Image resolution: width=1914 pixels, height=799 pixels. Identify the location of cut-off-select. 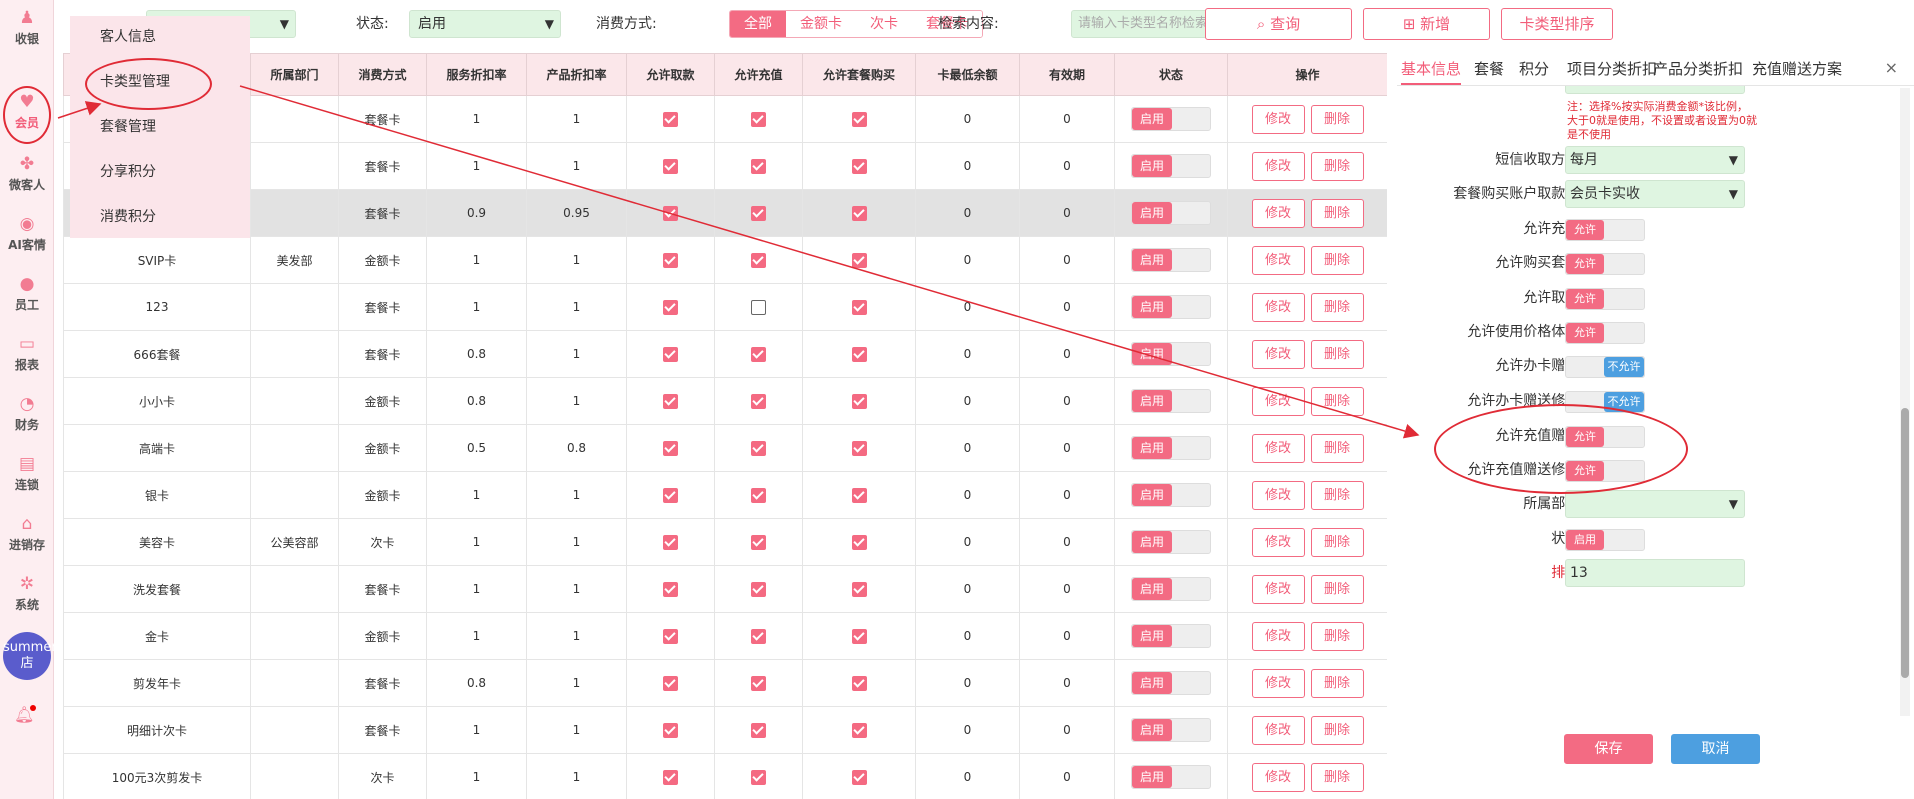
(1655, 90).